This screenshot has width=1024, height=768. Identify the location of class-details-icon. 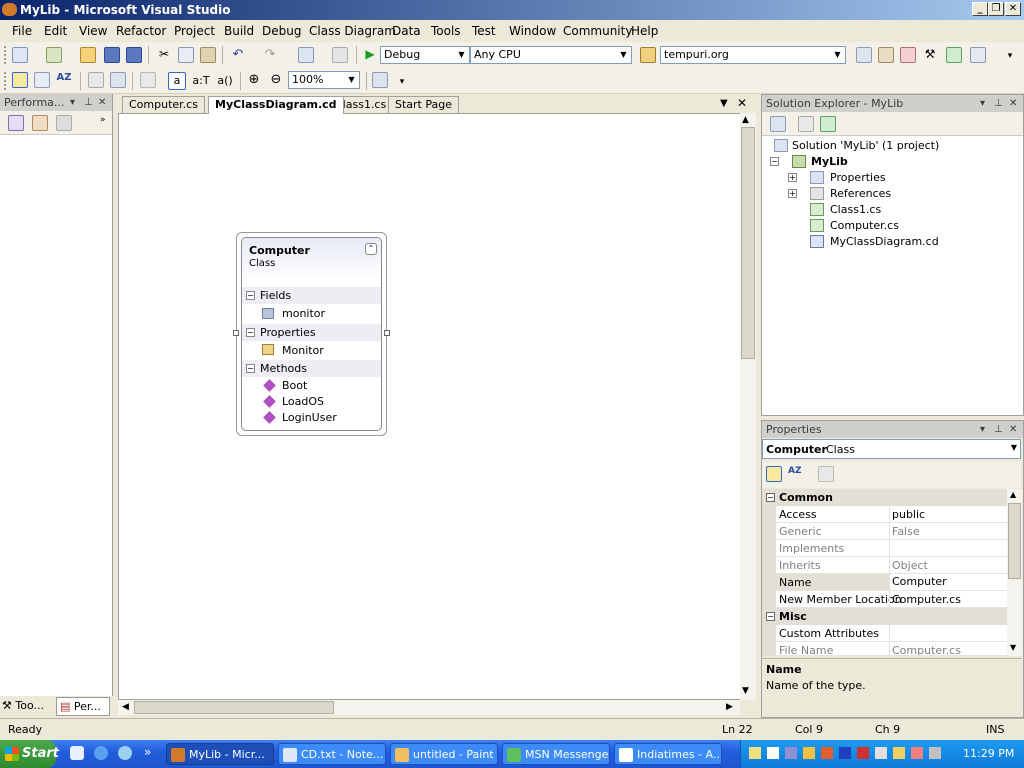
(380, 80).